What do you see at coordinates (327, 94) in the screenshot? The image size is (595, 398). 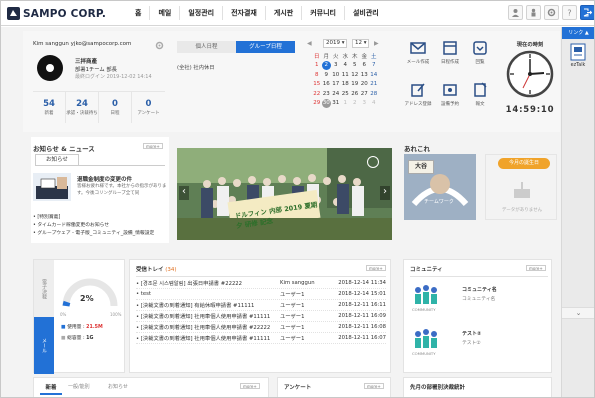 I see `calendar-day: 23` at bounding box center [327, 94].